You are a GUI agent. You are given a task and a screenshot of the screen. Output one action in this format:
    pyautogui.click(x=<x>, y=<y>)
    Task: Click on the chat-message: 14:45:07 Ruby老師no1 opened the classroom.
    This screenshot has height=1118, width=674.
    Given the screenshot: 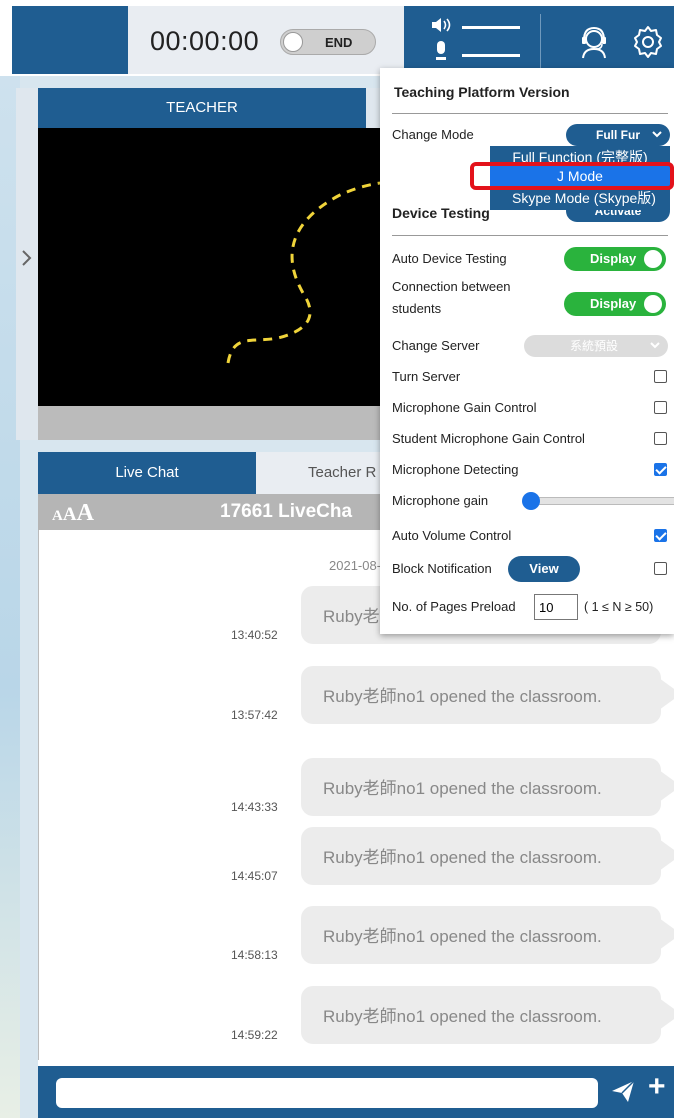 What is the action you would take?
    pyautogui.click(x=356, y=857)
    